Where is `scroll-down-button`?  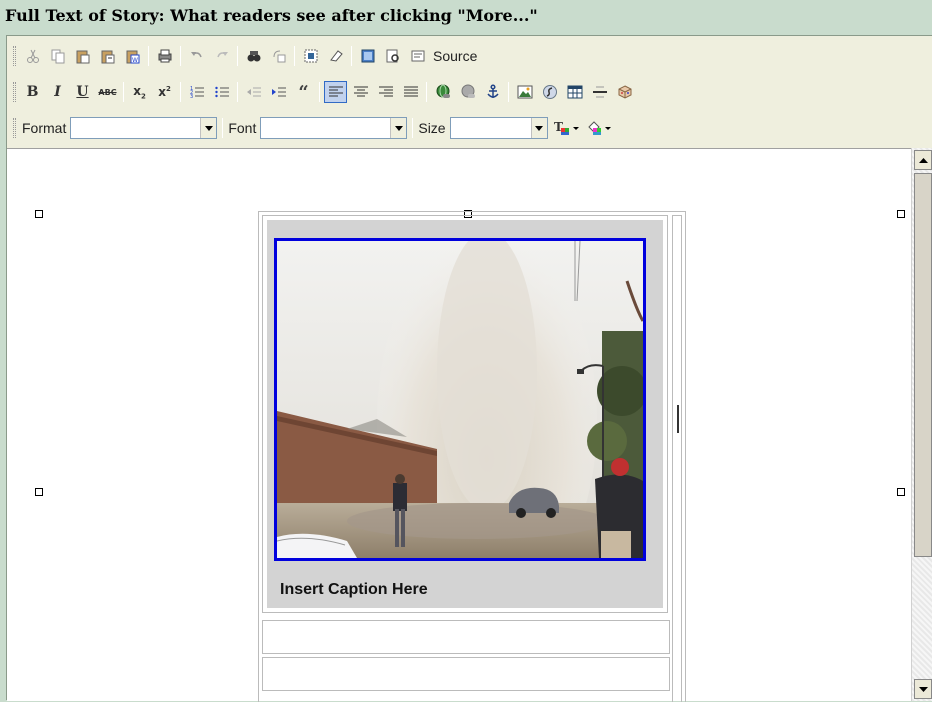
scroll-down-button is located at coordinates (923, 689).